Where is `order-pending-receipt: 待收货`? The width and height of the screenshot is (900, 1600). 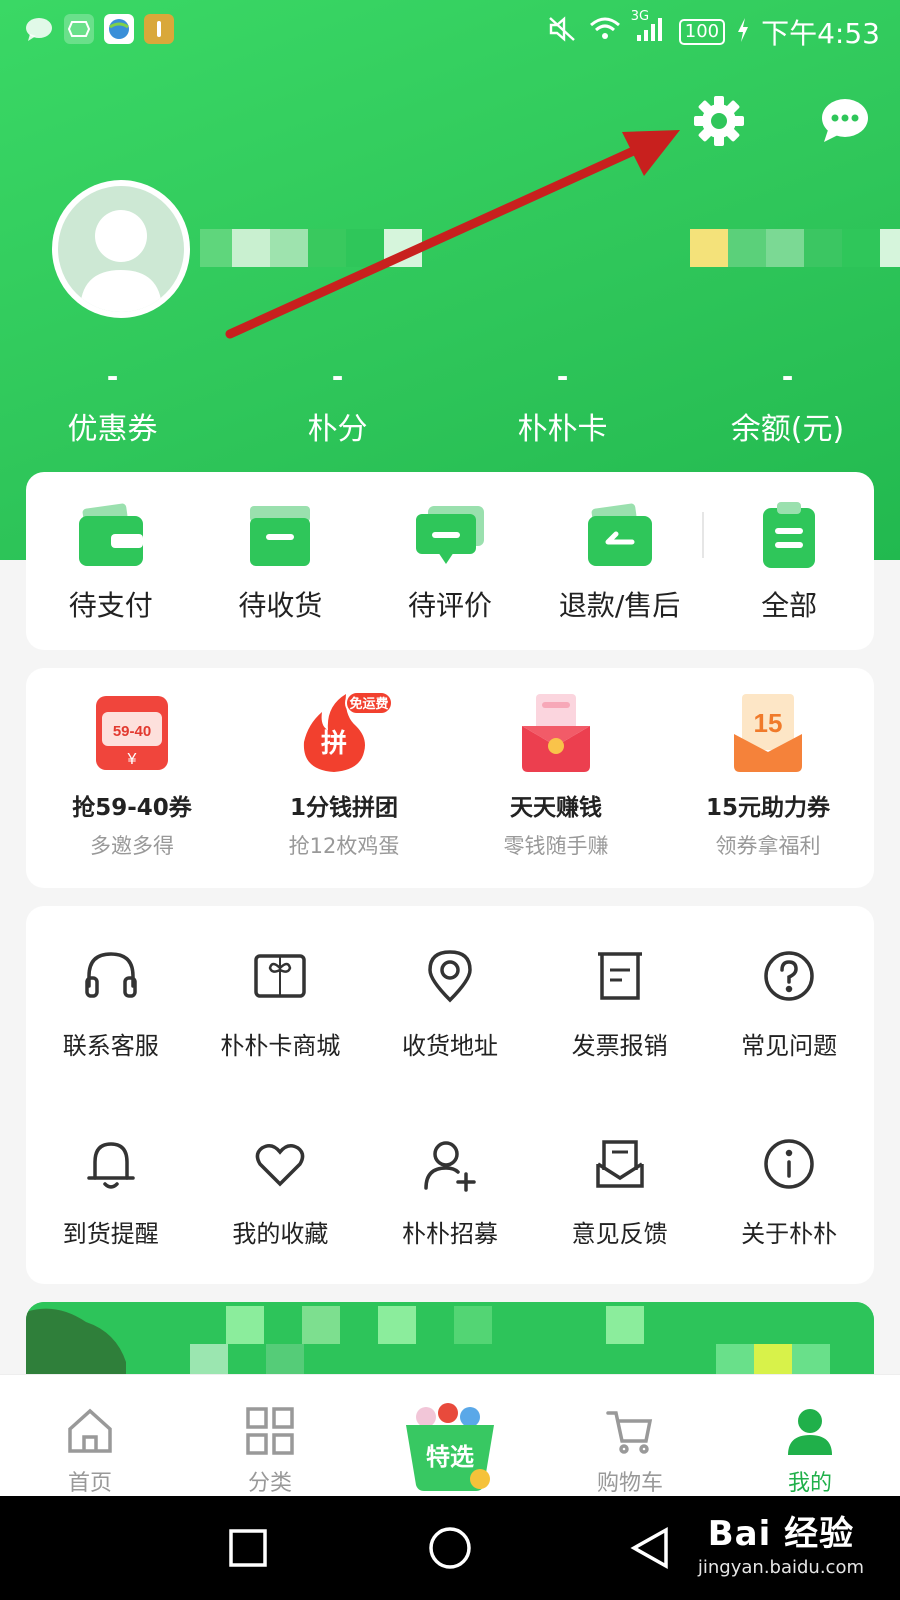 order-pending-receipt: 待收货 is located at coordinates (281, 576).